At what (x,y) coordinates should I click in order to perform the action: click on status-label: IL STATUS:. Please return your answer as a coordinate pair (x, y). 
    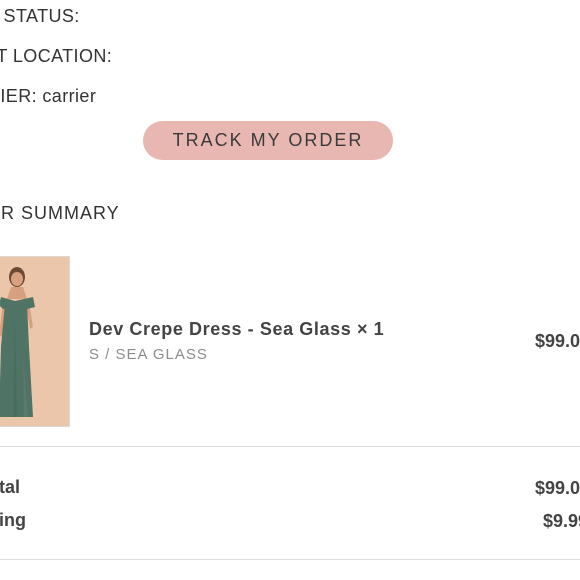
    Looking at the image, I should click on (40, 16).